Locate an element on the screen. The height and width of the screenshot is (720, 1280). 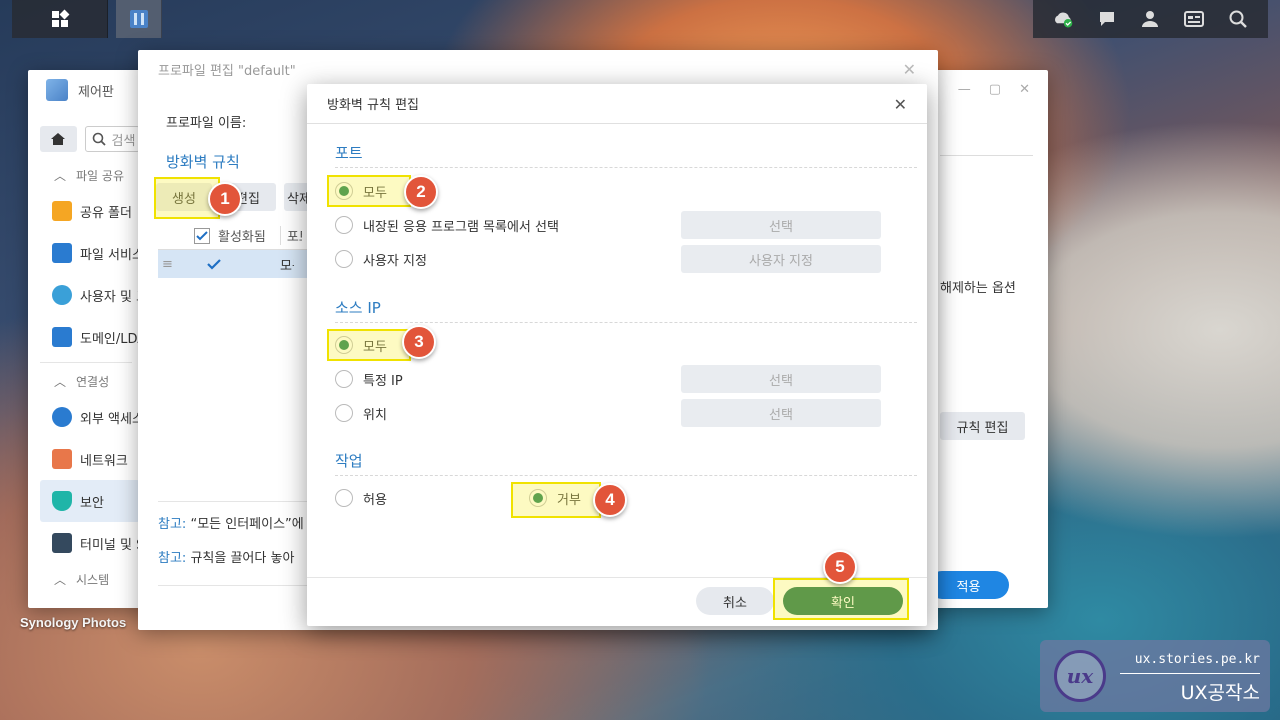
taskbar is located at coordinates (87, 19).